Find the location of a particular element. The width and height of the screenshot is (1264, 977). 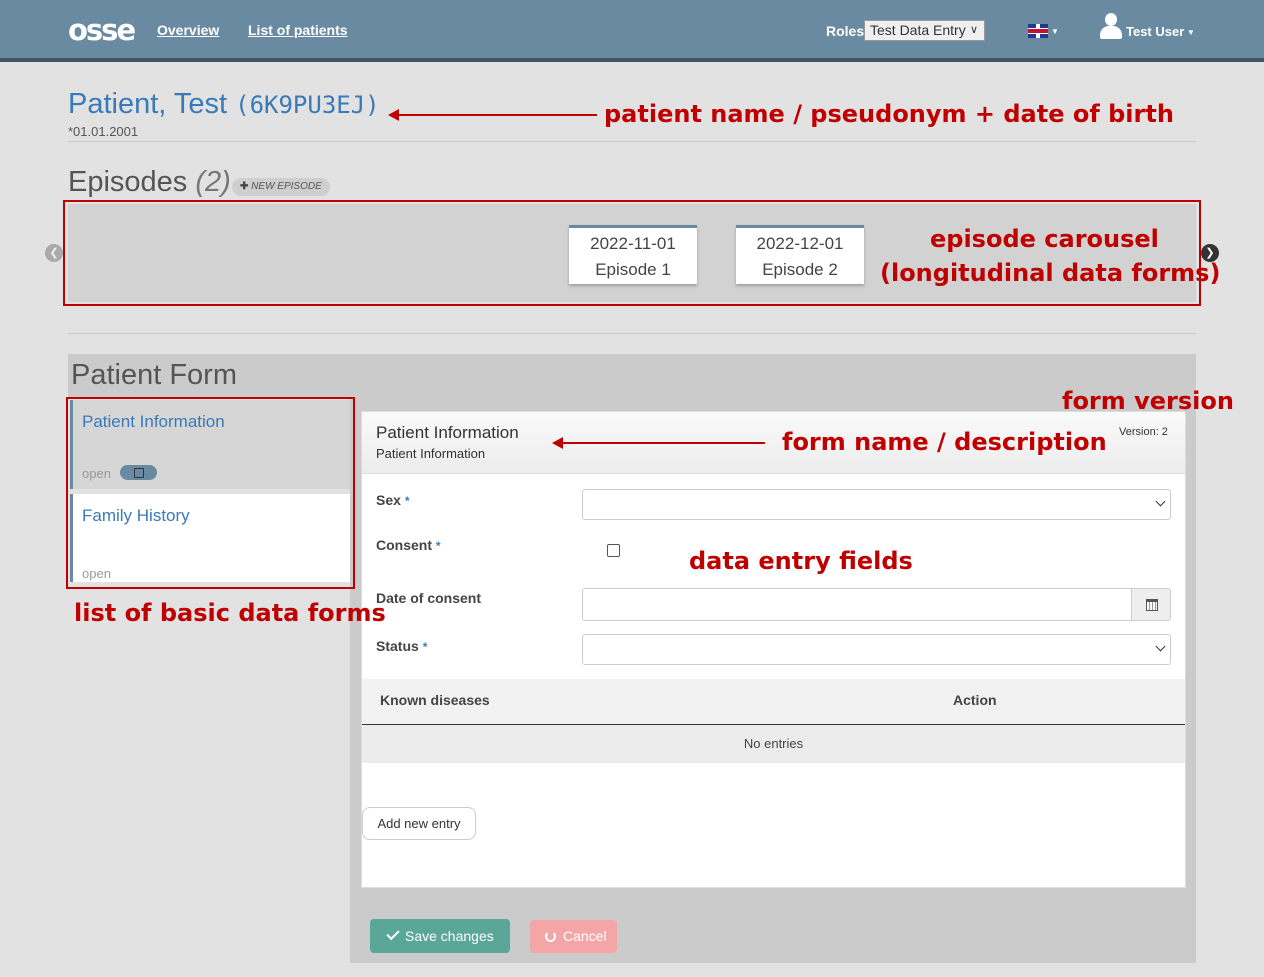

roles-selected-value: Test Data Entry is located at coordinates (918, 30).